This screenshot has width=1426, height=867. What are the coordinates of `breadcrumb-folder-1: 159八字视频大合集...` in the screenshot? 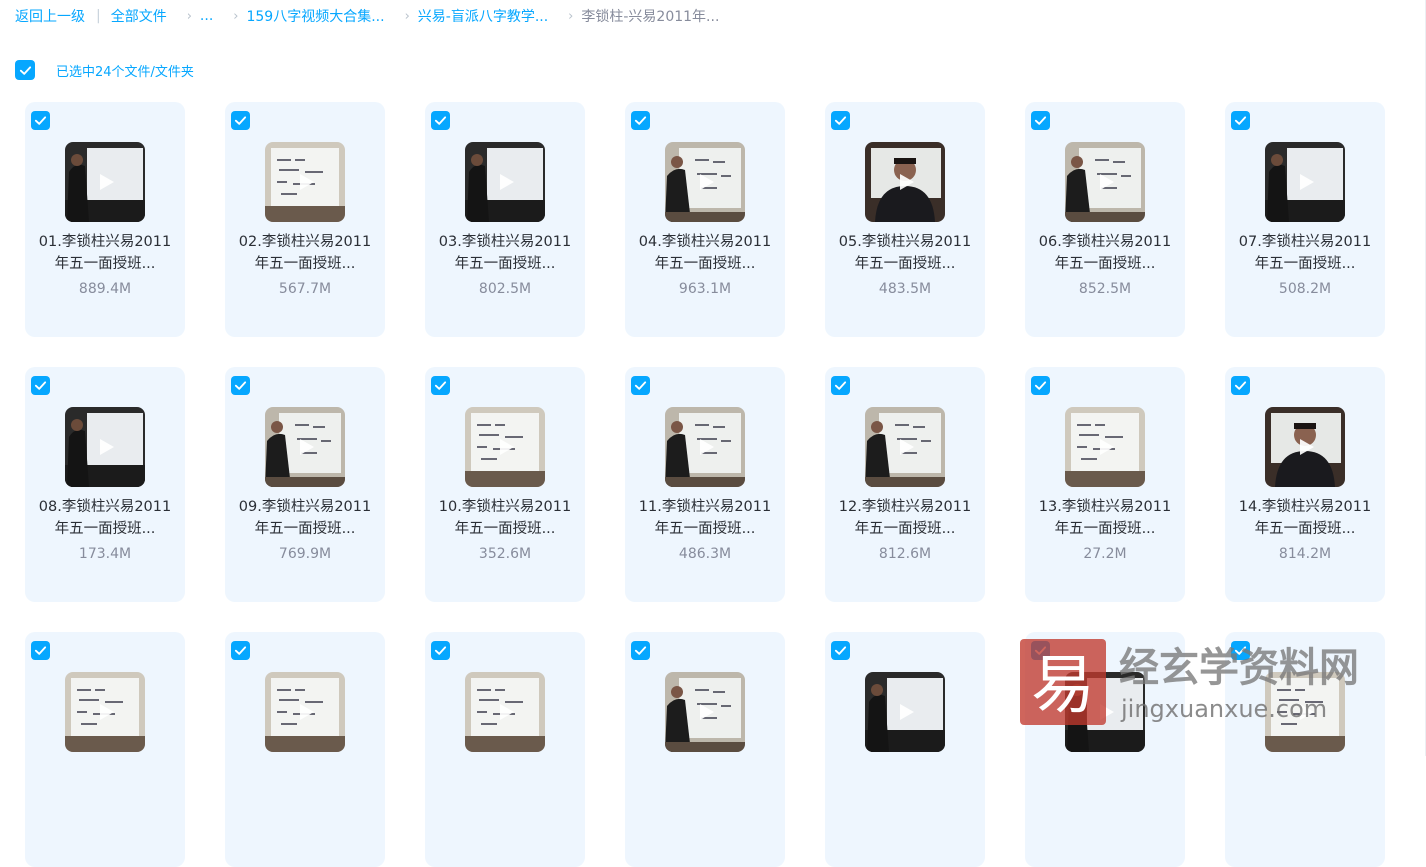 It's located at (315, 16).